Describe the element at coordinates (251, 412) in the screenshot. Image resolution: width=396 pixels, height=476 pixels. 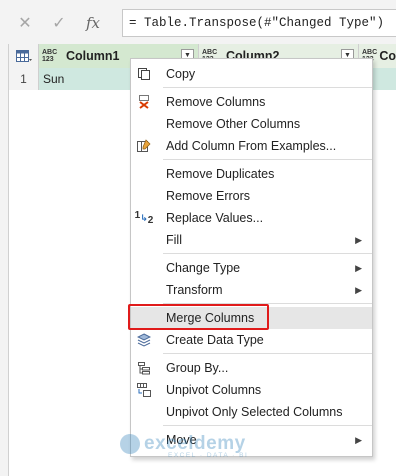
I see `menu-item-unpivot-only-selected-columns: Unpivot Only Selected Columns` at that location.